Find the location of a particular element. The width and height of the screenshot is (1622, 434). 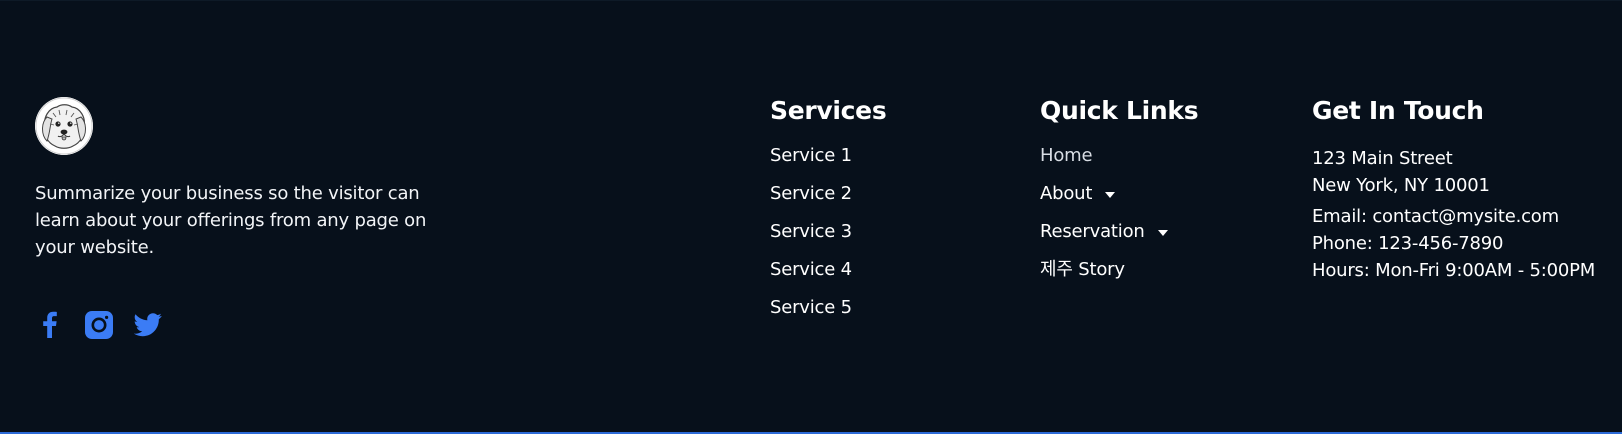

quick-links-heading: Quick Links is located at coordinates (1119, 110).